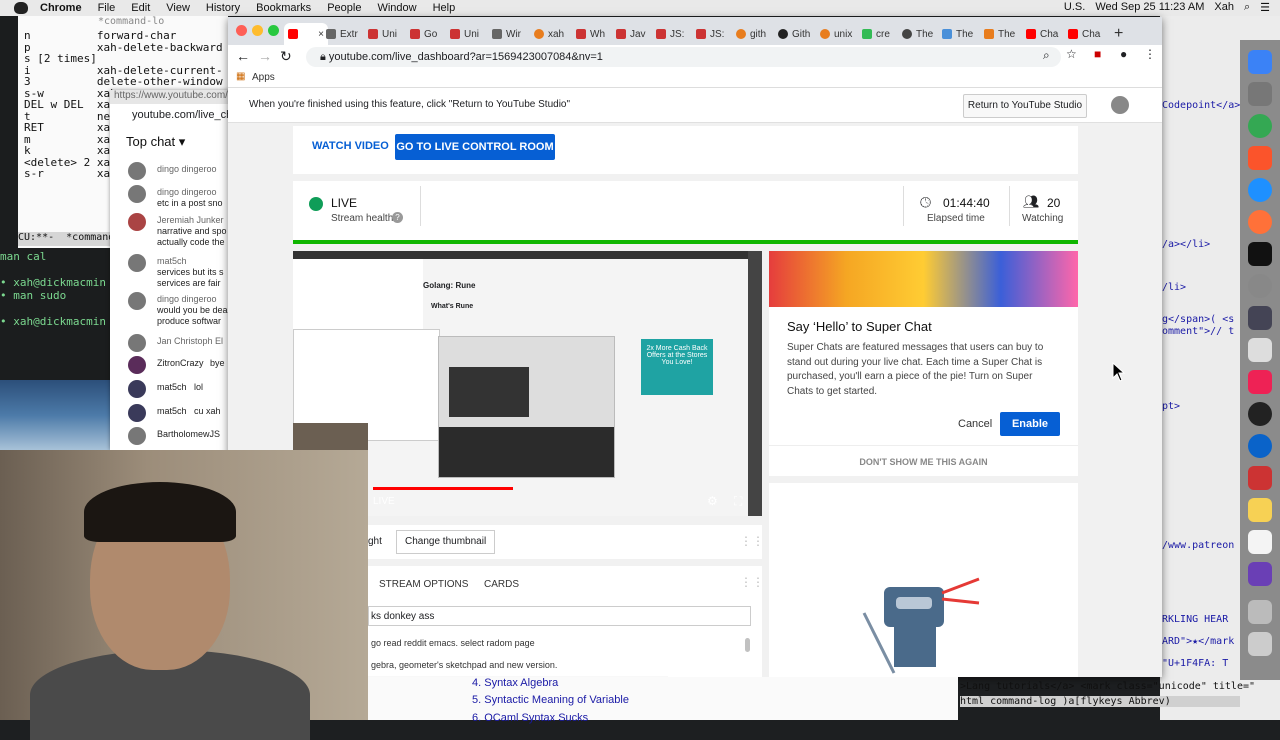 Image resolution: width=1280 pixels, height=740 pixels. Describe the element at coordinates (306, 34) in the screenshot. I see `tab-active: ×` at that location.